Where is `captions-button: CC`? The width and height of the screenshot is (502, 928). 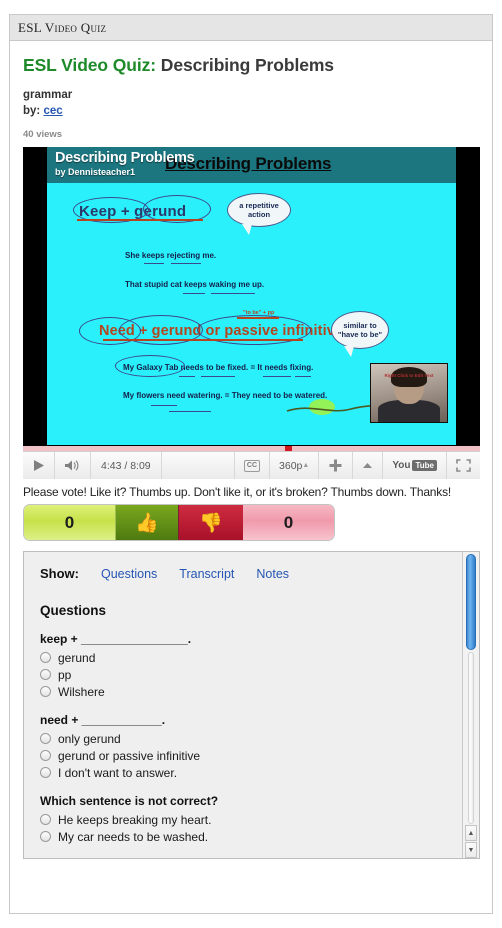 captions-button: CC is located at coordinates (253, 465).